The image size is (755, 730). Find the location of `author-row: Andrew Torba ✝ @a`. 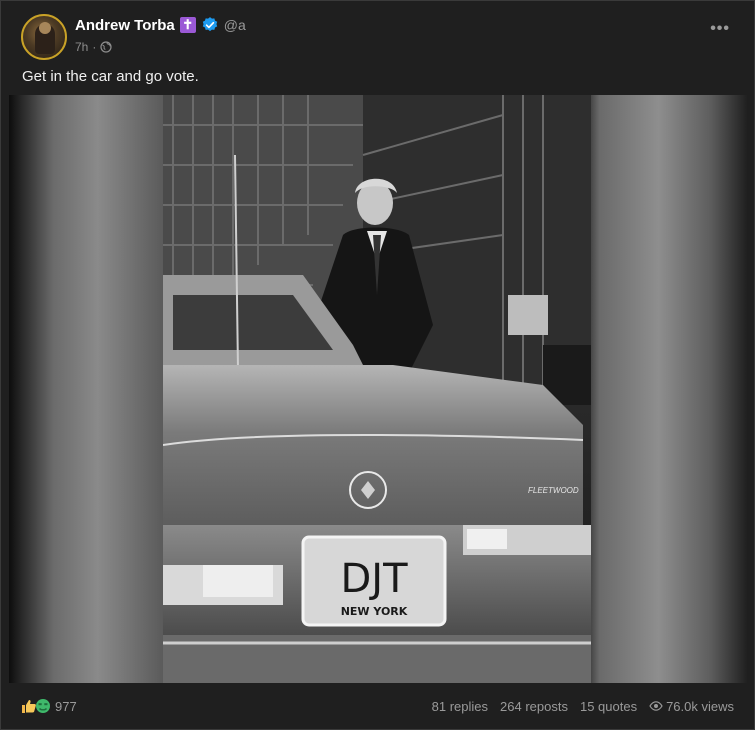

author-row: Andrew Torba ✝ @a is located at coordinates (160, 25).